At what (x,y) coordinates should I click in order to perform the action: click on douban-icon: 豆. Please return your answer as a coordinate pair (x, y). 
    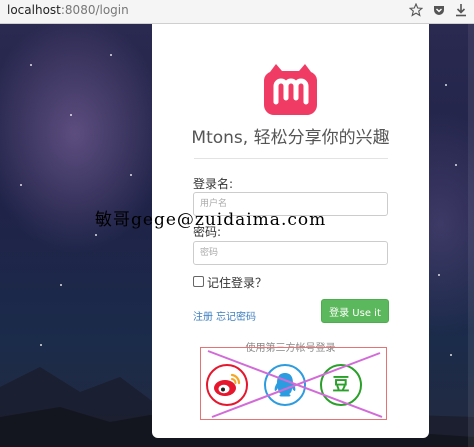
    Looking at the image, I should click on (341, 385).